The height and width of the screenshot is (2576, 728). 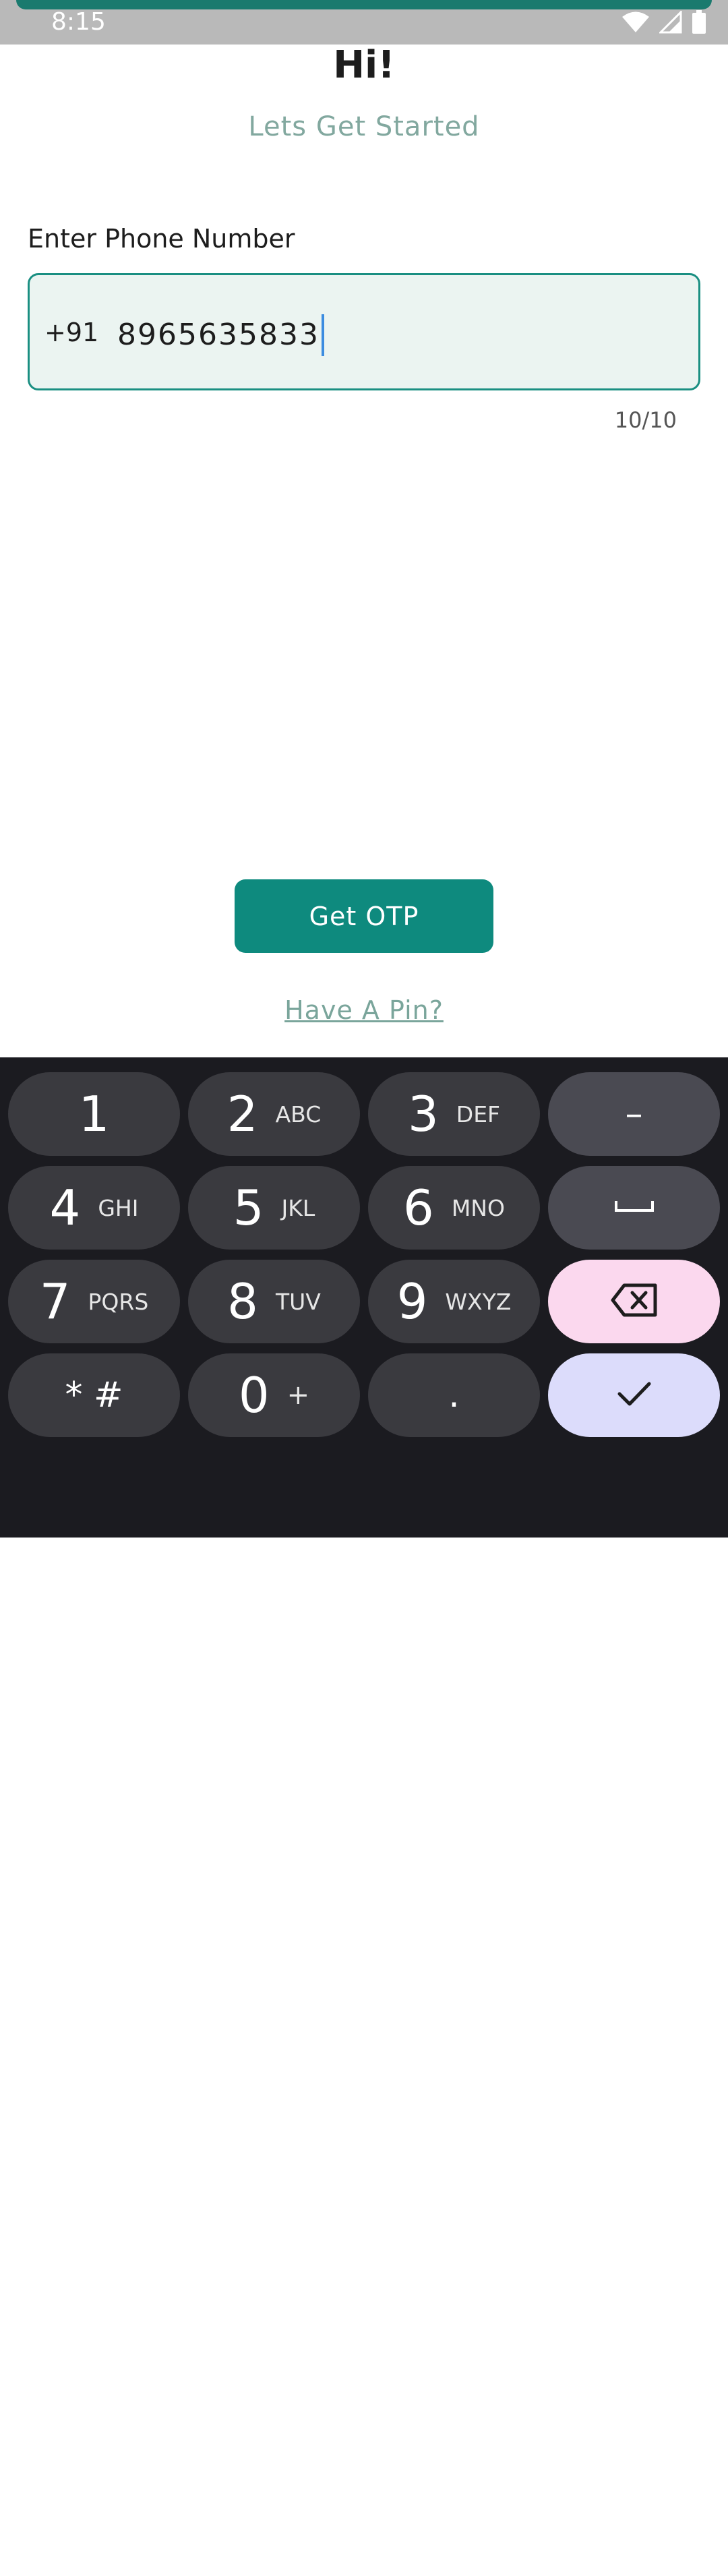 I want to click on page-subtitle: Lets Get Started, so click(x=364, y=127).